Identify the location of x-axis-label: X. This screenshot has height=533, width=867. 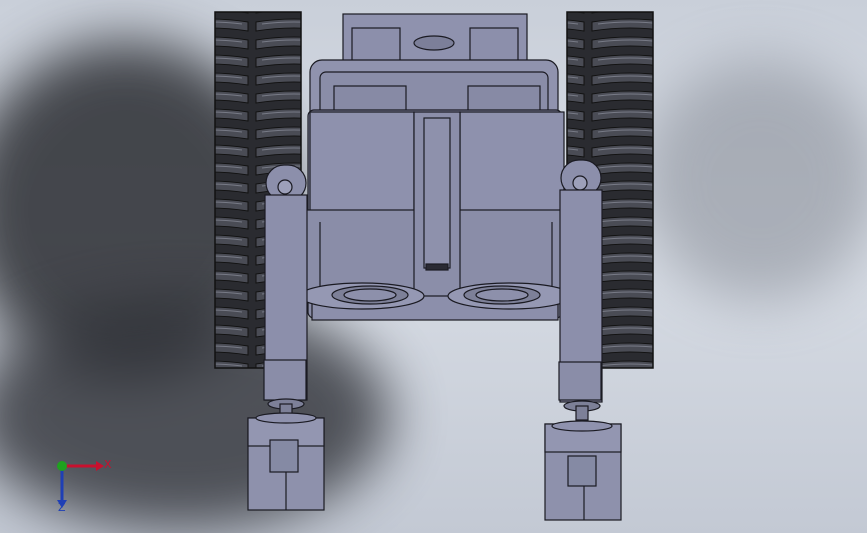
(108, 464).